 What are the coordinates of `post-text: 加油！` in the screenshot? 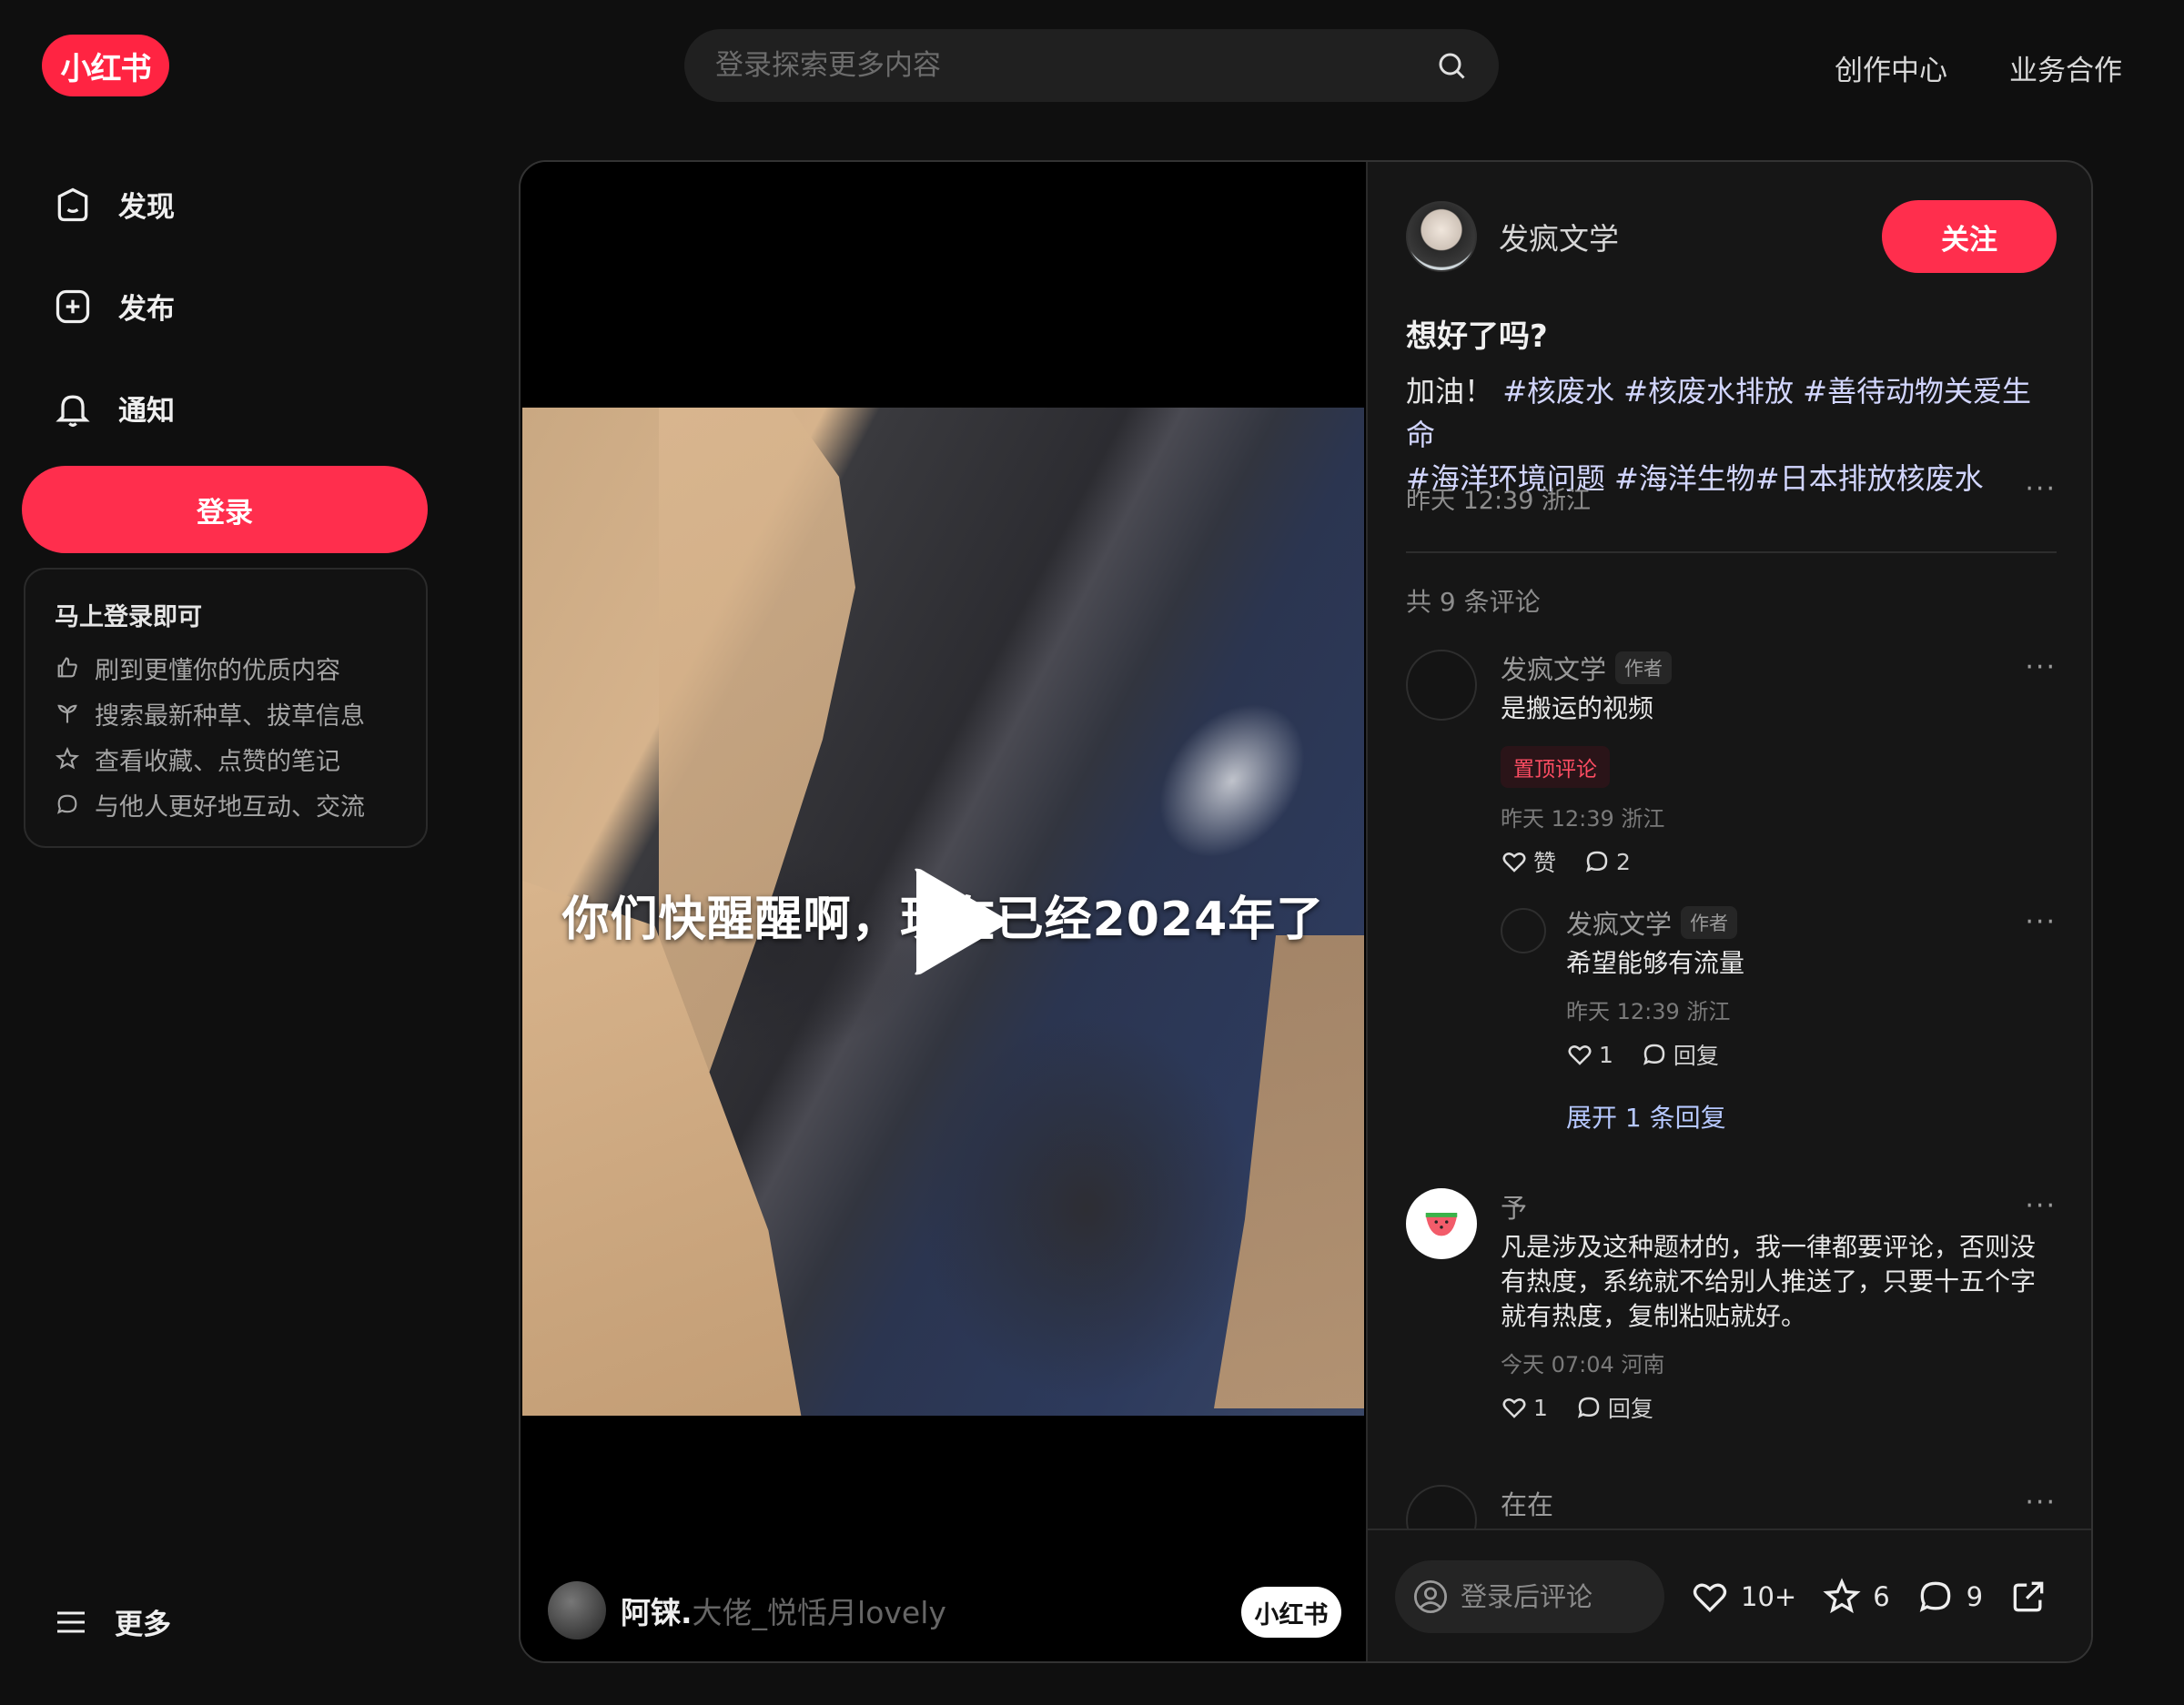 It's located at (1450, 392).